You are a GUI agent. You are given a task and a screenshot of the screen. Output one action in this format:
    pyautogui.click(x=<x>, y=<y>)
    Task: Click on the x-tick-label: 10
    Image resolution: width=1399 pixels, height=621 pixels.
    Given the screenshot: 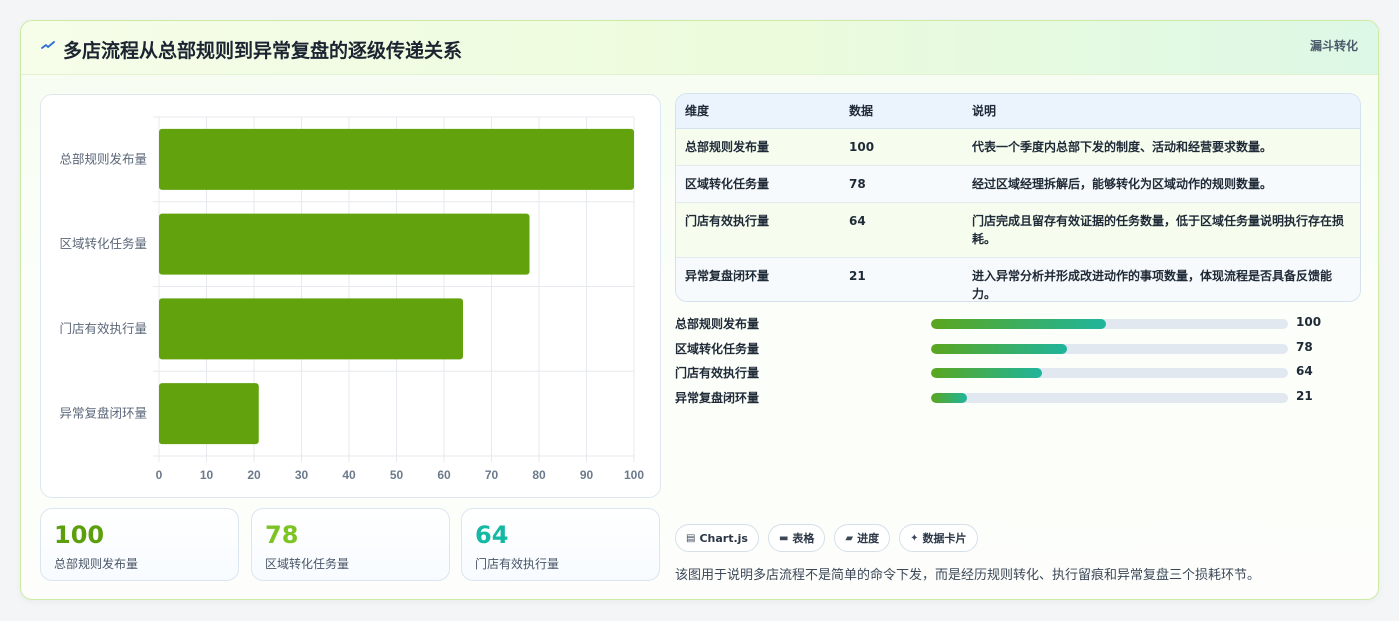 What is the action you would take?
    pyautogui.click(x=207, y=475)
    